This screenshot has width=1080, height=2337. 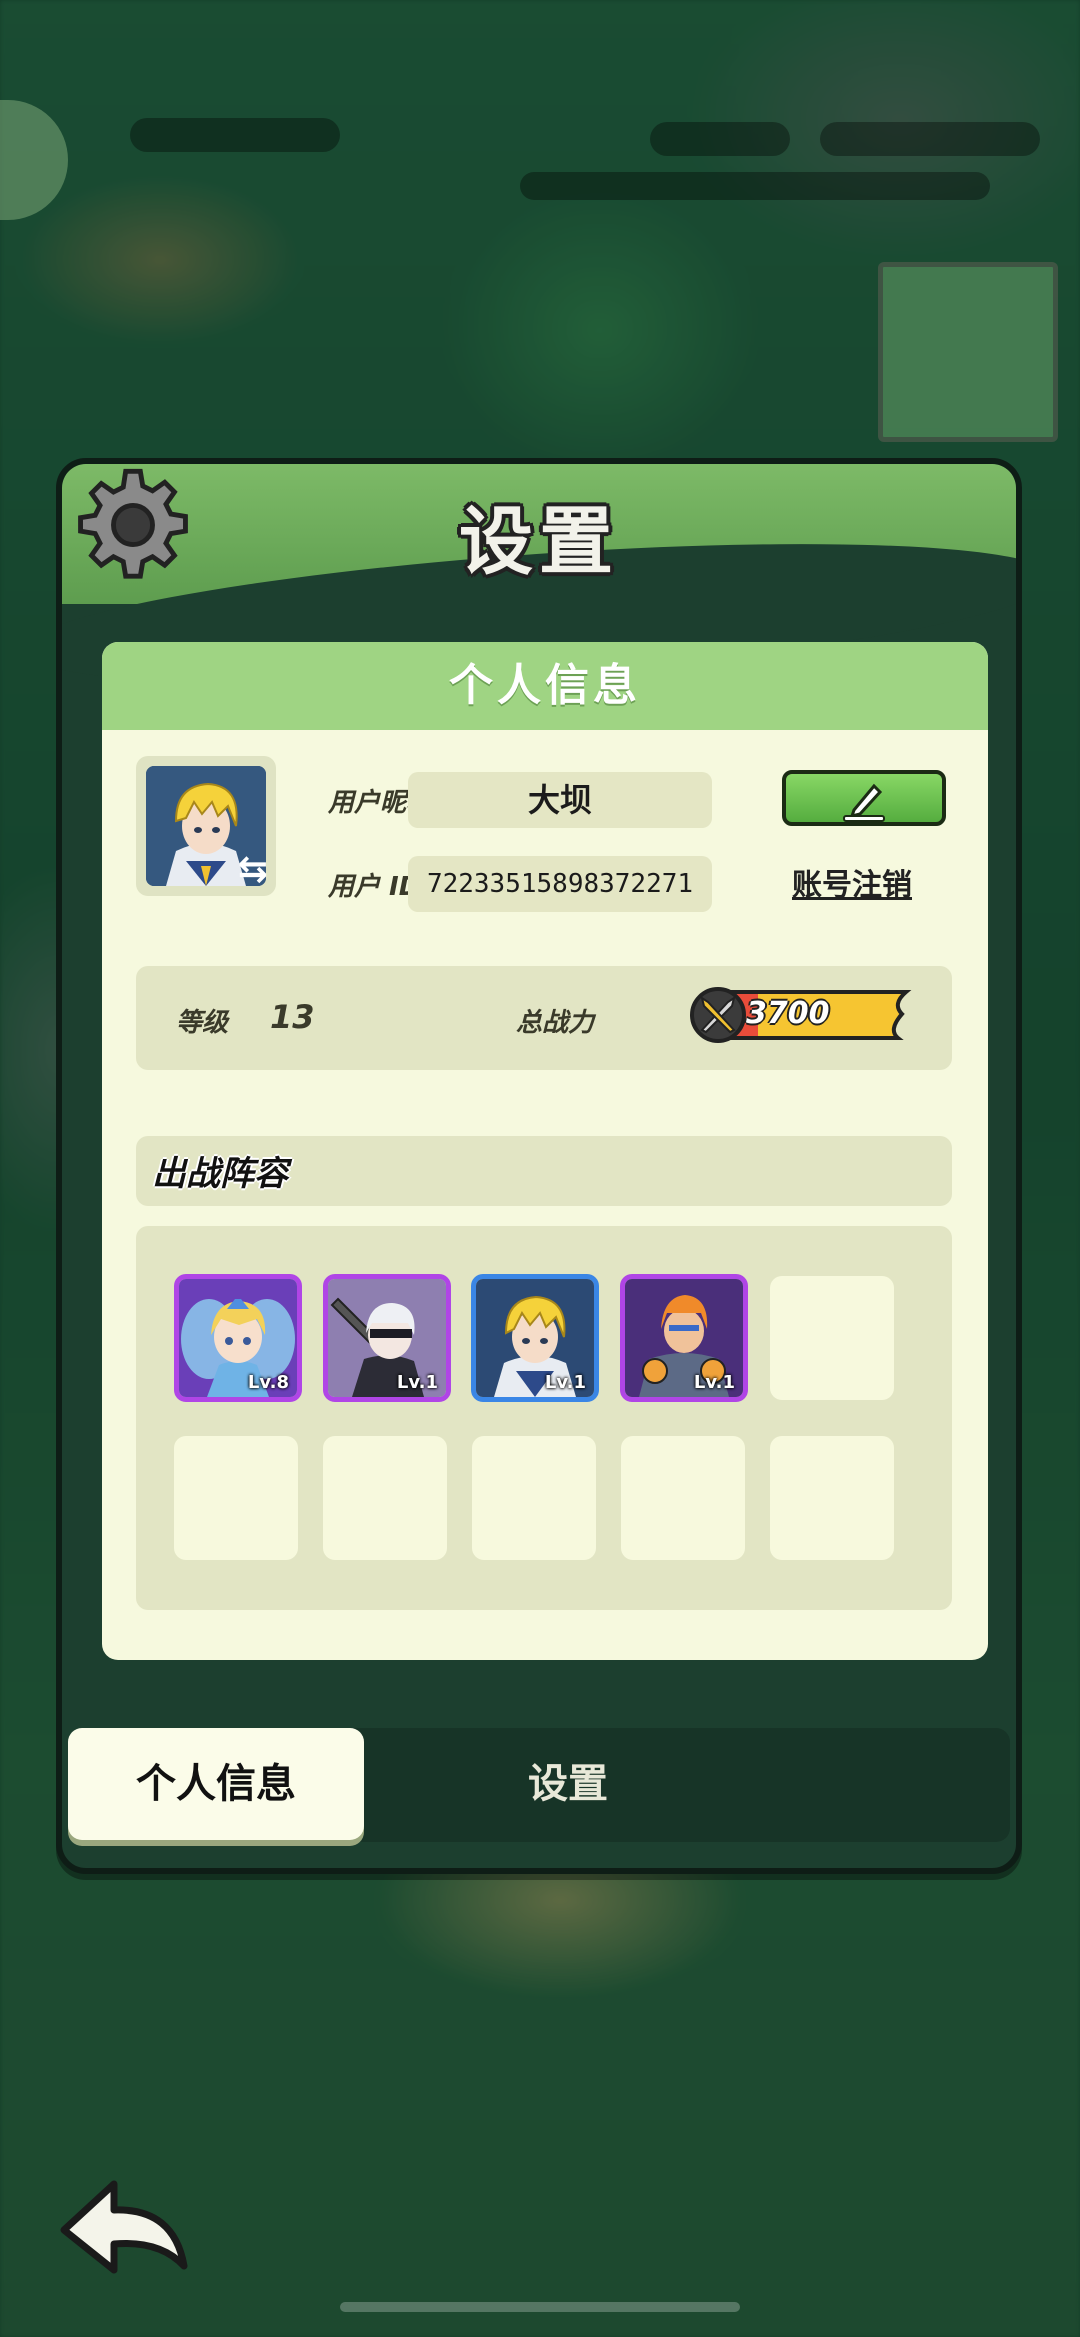 What do you see at coordinates (292, 1017) in the screenshot?
I see `level-value: 13` at bounding box center [292, 1017].